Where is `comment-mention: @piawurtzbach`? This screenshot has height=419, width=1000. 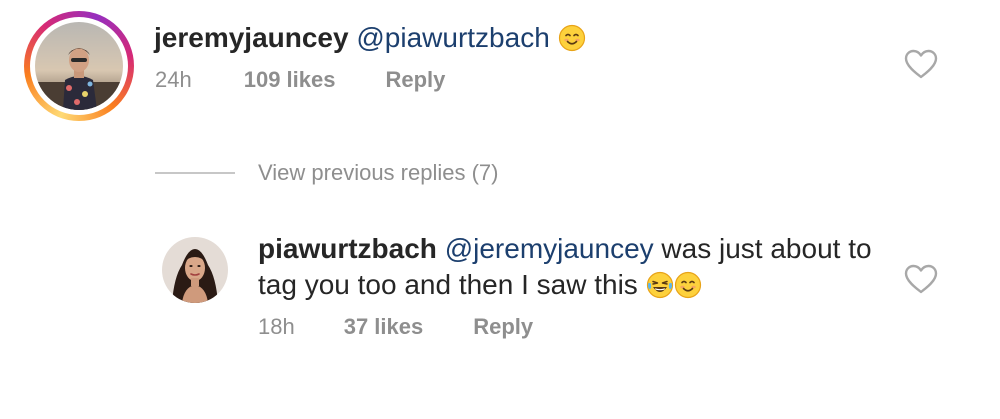 comment-mention: @piawurtzbach is located at coordinates (452, 37).